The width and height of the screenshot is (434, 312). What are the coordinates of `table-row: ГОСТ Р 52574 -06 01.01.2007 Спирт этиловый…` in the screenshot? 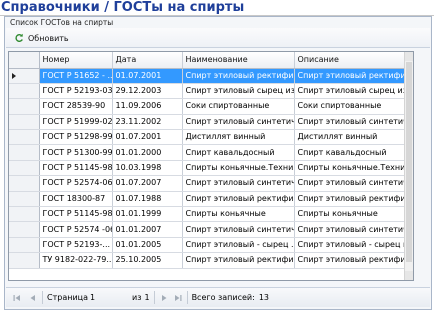 It's located at (208, 229).